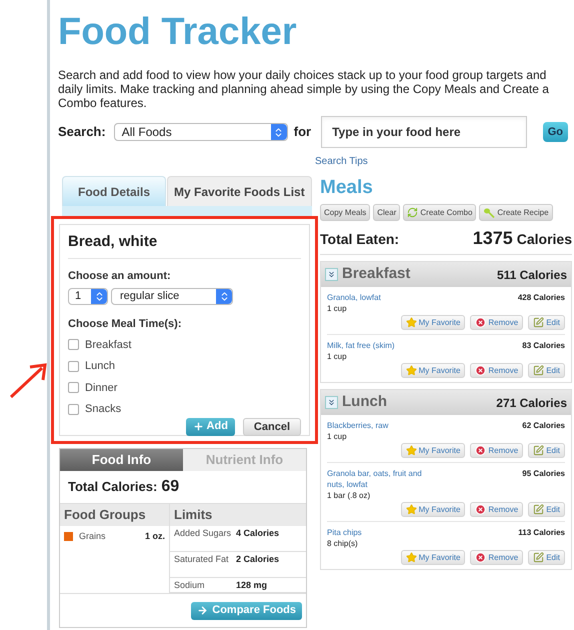 The image size is (574, 630). Describe the element at coordinates (361, 345) in the screenshot. I see `food-item-link: Milk, fat free (skim)` at that location.